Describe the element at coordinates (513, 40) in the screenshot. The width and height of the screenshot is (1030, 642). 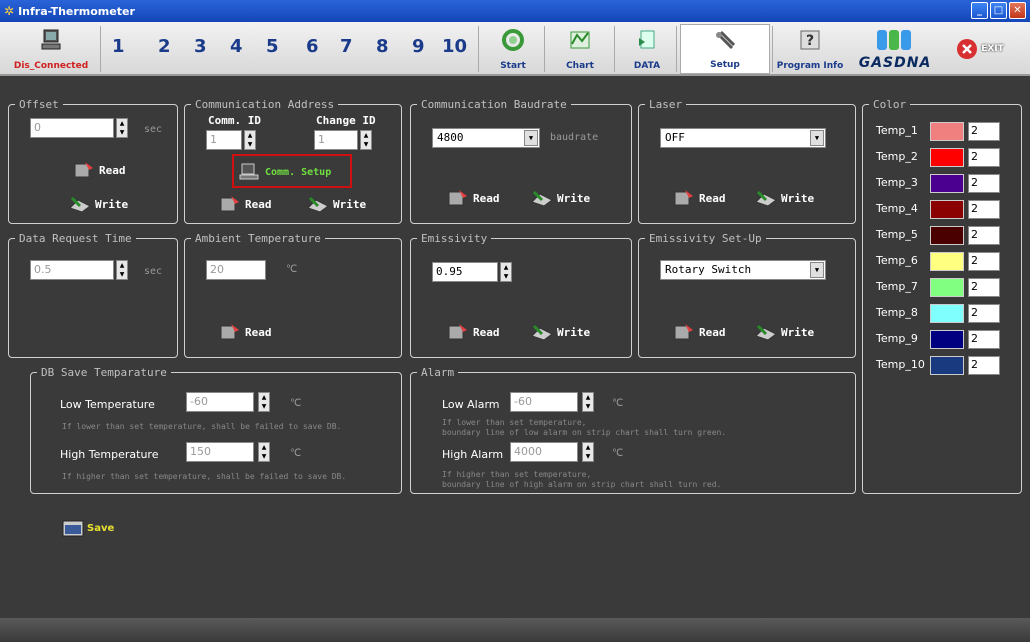
I see `start-icon` at that location.